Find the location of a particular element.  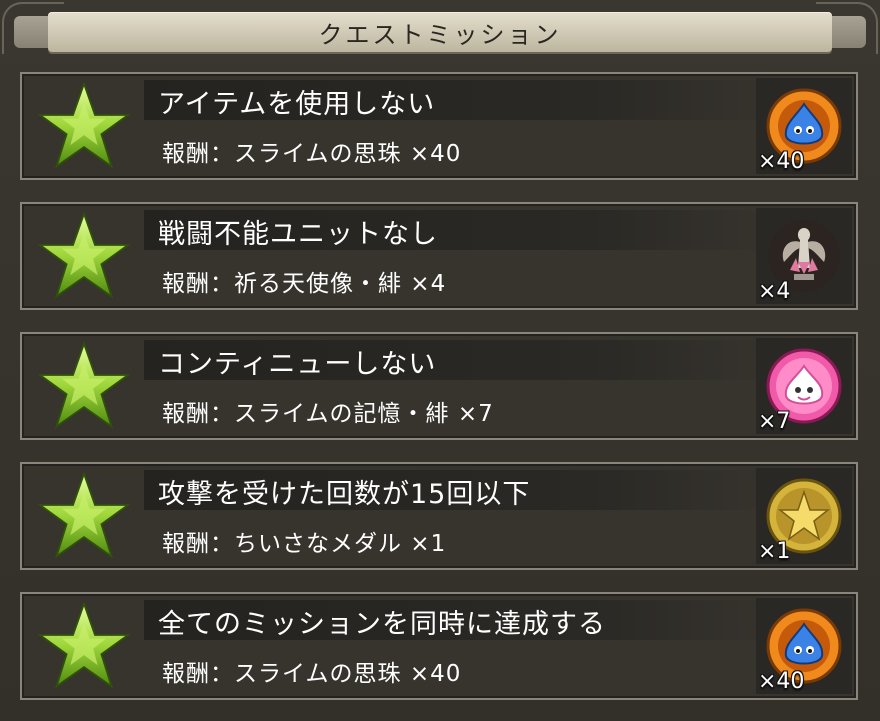

reward-item: ×1 is located at coordinates (804, 516).